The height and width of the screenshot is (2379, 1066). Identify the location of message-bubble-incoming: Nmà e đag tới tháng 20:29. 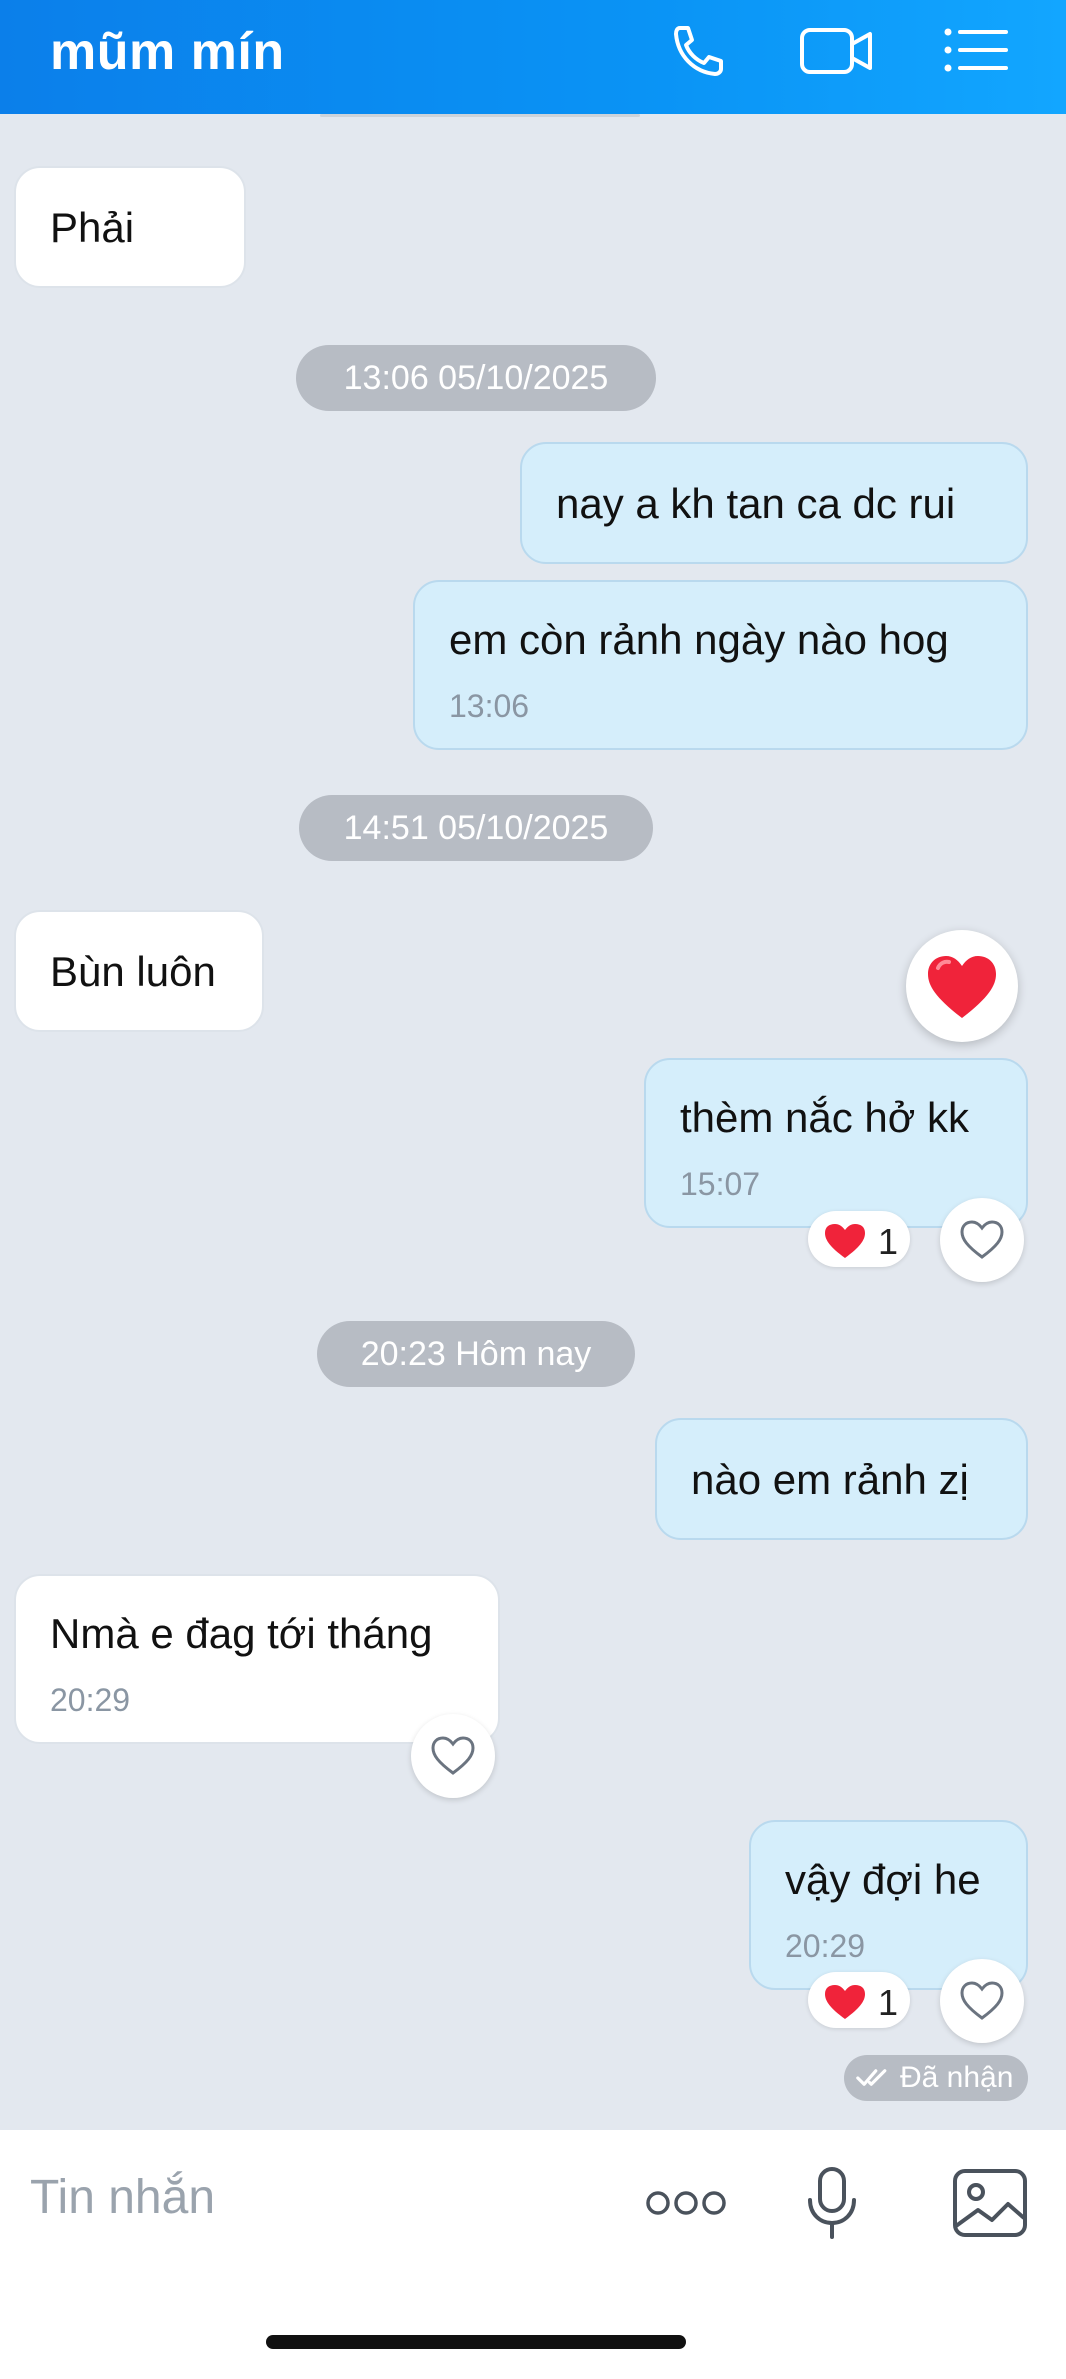
(257, 1659).